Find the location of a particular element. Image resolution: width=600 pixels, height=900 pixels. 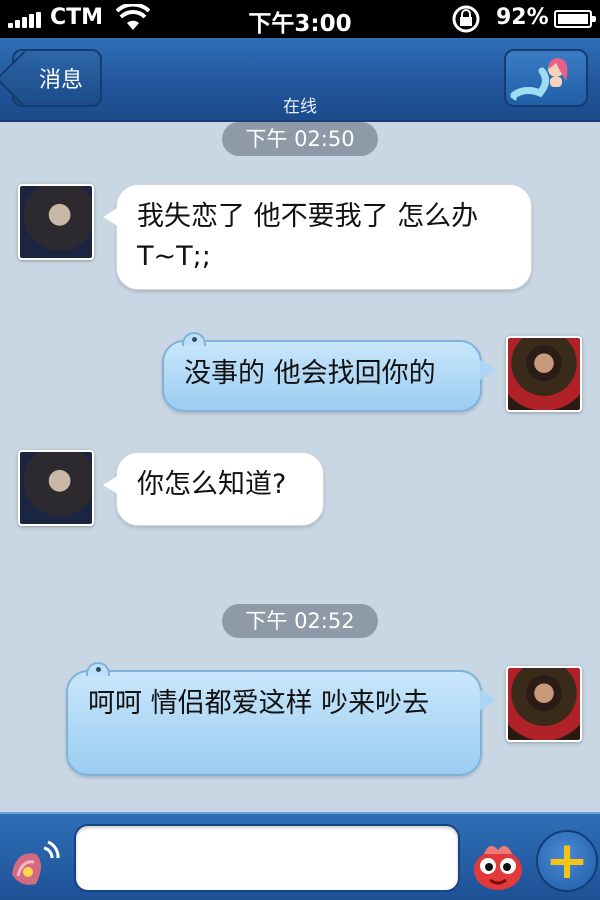

voice-shell-icon is located at coordinates (36, 864).